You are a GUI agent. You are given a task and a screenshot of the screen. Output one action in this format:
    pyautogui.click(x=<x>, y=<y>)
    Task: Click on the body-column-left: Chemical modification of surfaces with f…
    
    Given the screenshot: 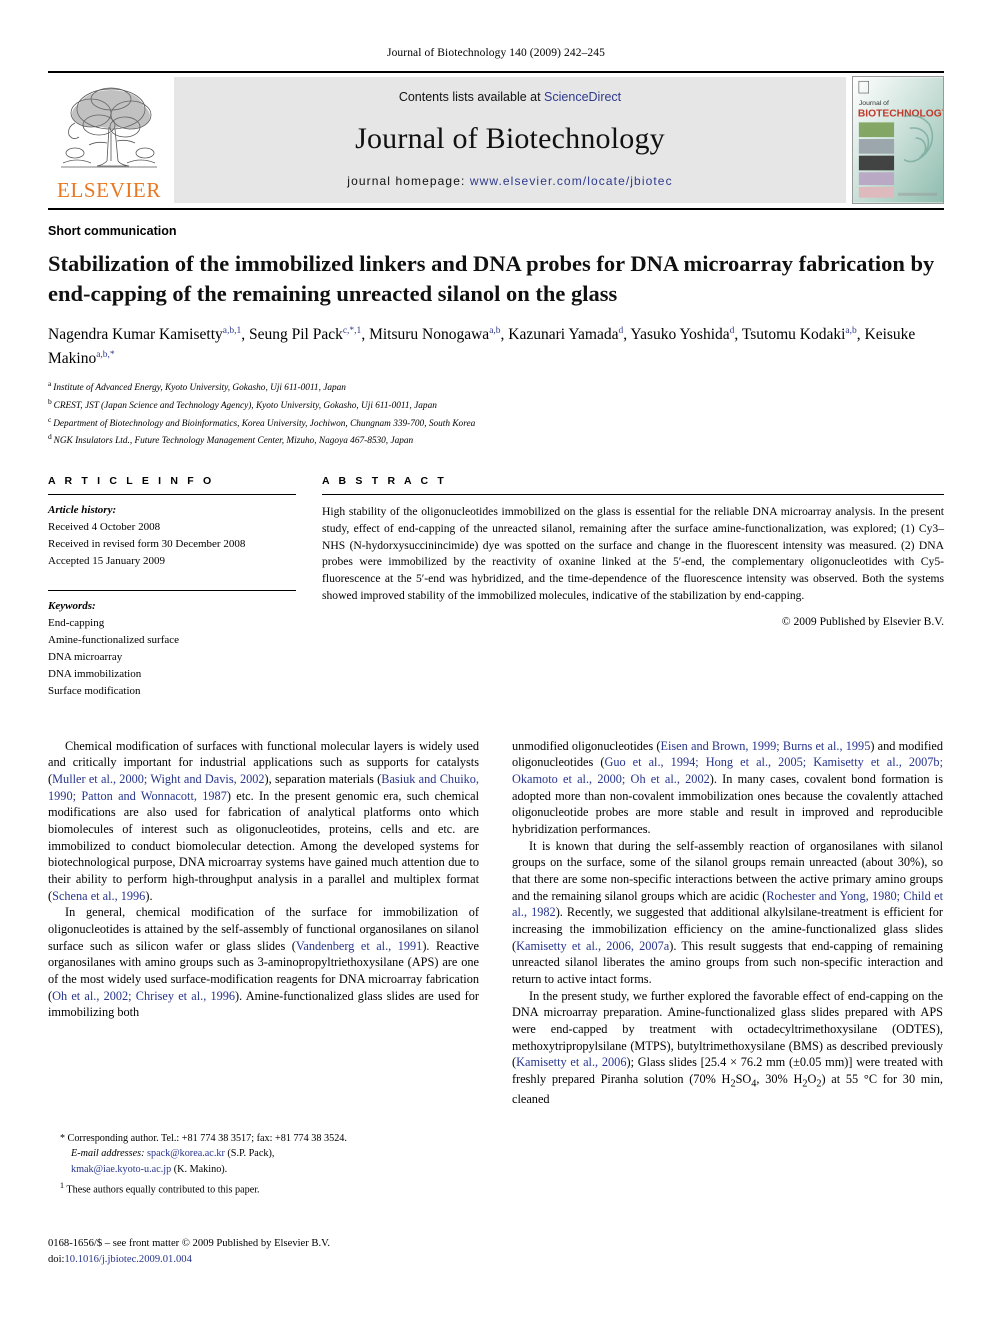 What is the action you would take?
    pyautogui.click(x=263, y=923)
    